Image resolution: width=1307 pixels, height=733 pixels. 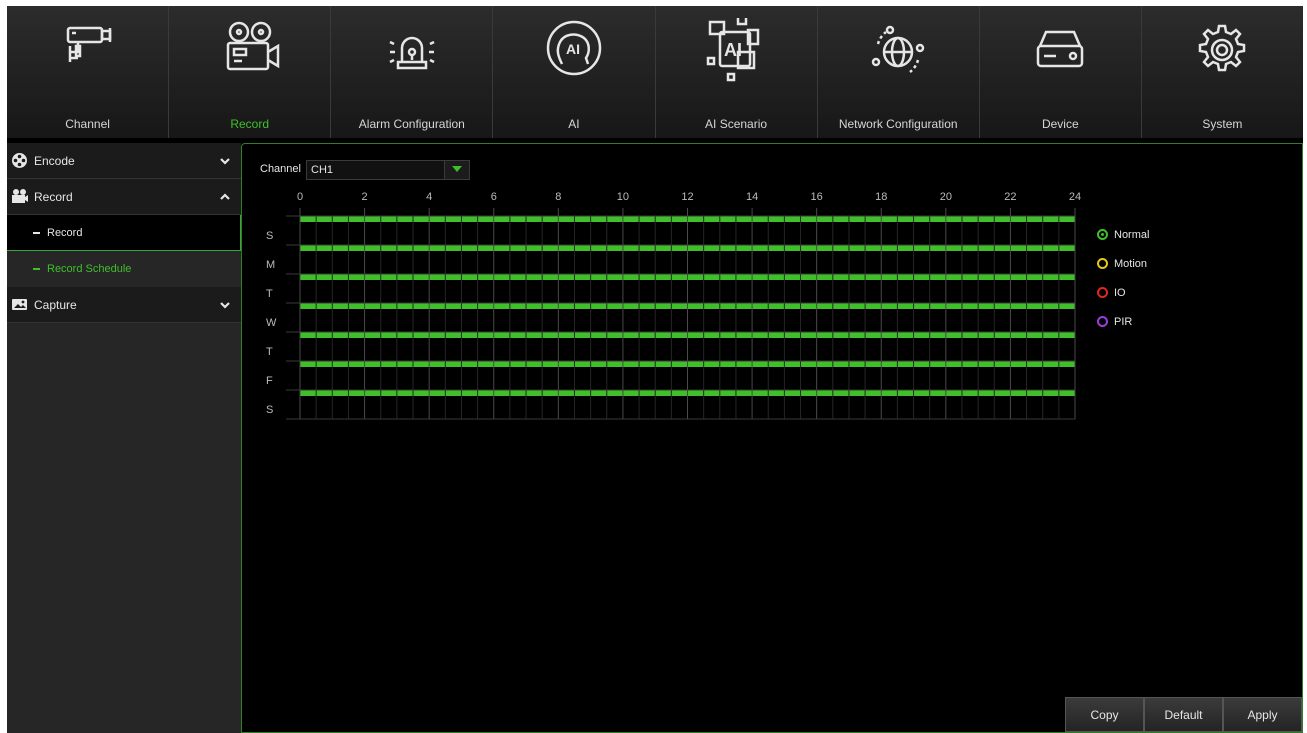 What do you see at coordinates (300, 197) in the screenshot?
I see `hour-label: 0` at bounding box center [300, 197].